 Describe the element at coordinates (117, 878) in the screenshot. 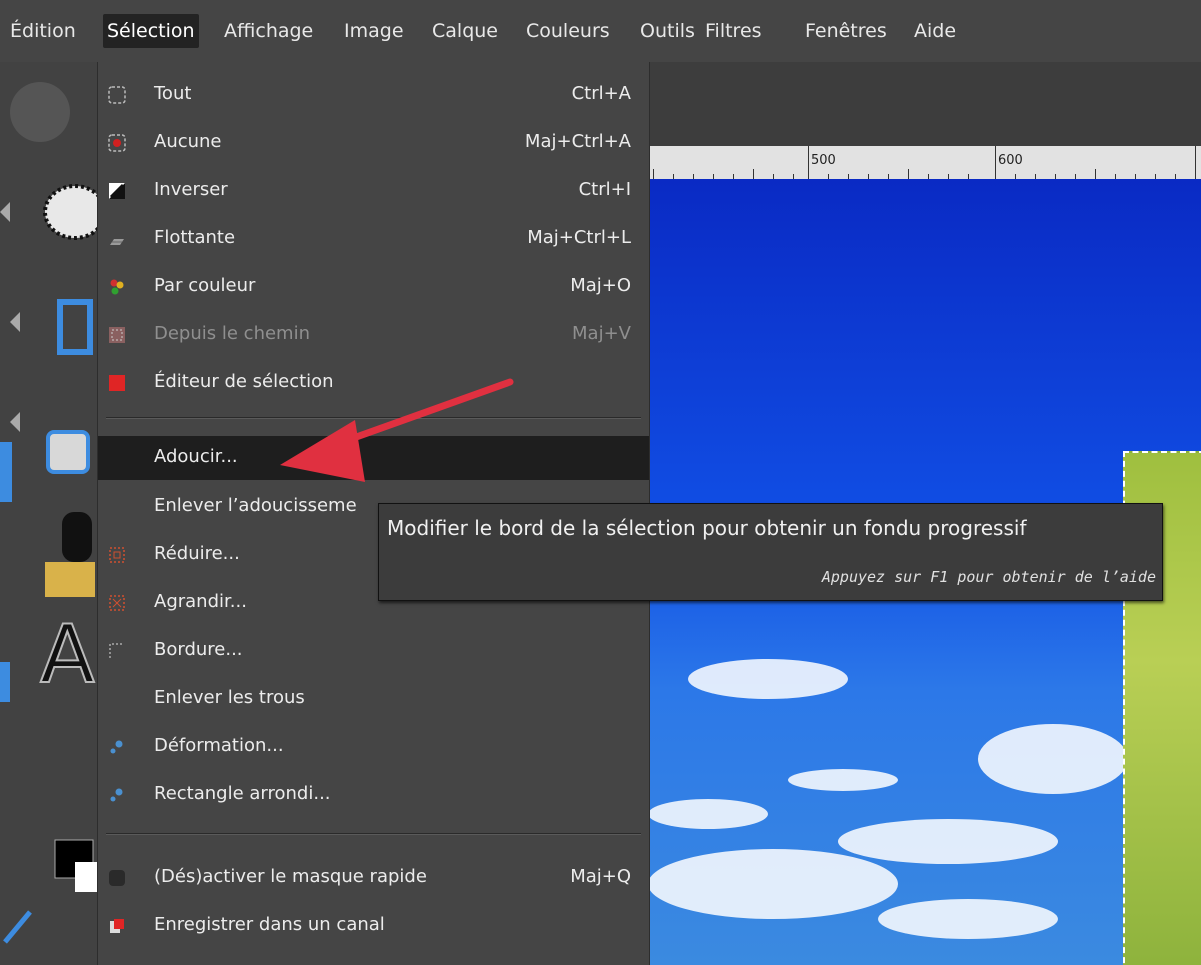

I see `quick-mask-icon` at that location.